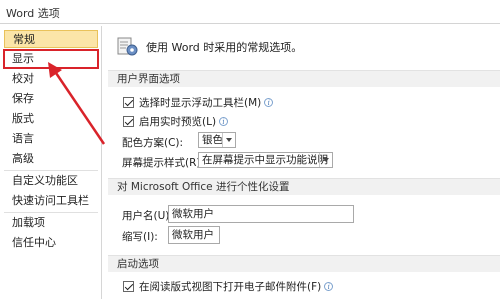 This screenshot has width=500, height=299. What do you see at coordinates (51, 243) in the screenshot?
I see `sidebar-item-trust-center: 信任中心` at bounding box center [51, 243].